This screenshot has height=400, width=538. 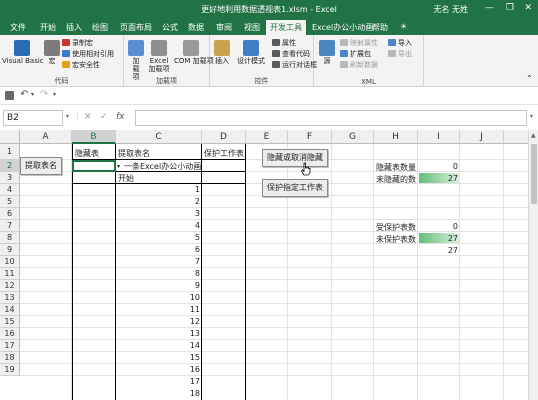 I want to click on cell-c1: 提取表名, so click(x=134, y=153).